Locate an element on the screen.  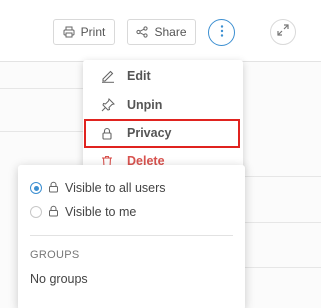
expand-arrows-icon is located at coordinates (283, 32).